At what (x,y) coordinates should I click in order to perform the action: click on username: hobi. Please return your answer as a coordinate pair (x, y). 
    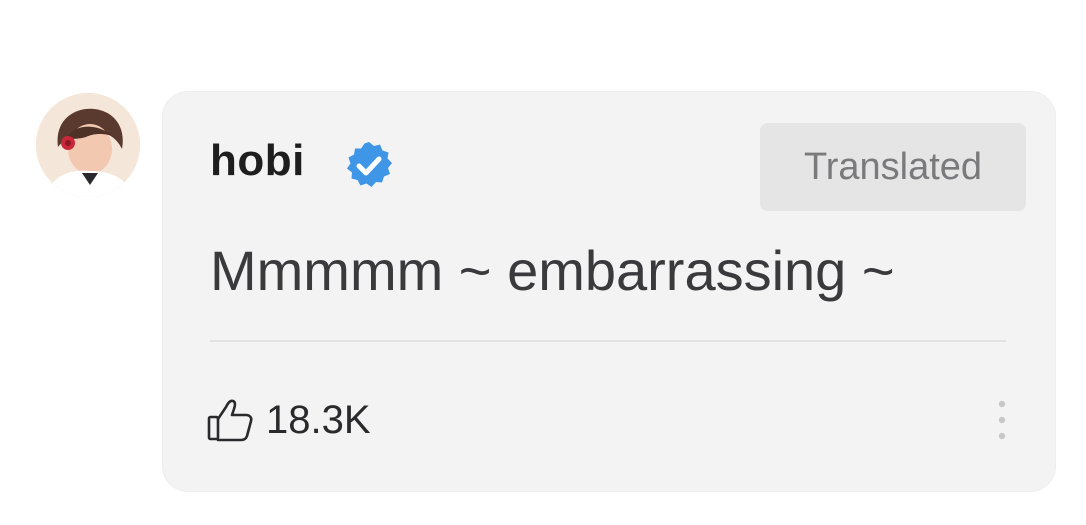
    Looking at the image, I should click on (257, 161).